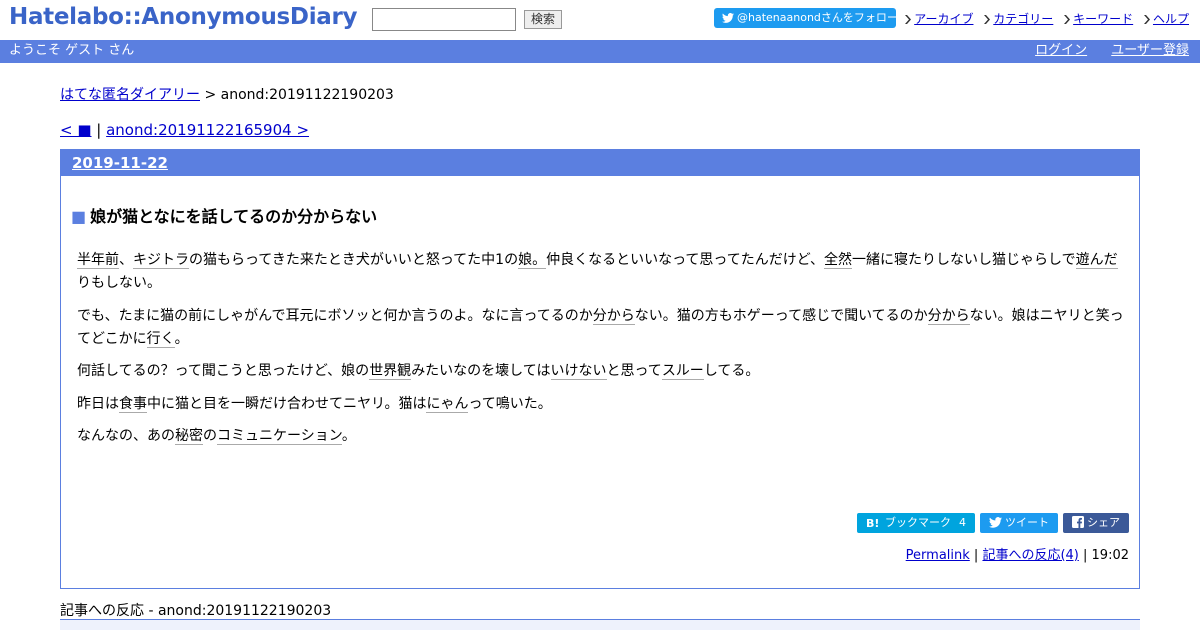 This screenshot has height=630, width=1200. I want to click on text-span: みたいなのを壊しては, so click(481, 371).